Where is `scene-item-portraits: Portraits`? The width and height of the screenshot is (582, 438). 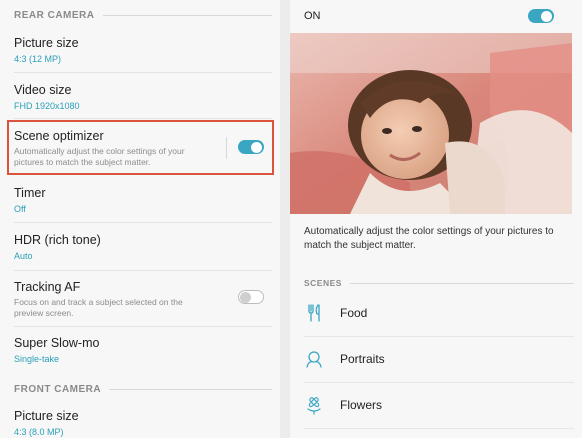
scene-item-portraits: Portraits is located at coordinates (436, 359).